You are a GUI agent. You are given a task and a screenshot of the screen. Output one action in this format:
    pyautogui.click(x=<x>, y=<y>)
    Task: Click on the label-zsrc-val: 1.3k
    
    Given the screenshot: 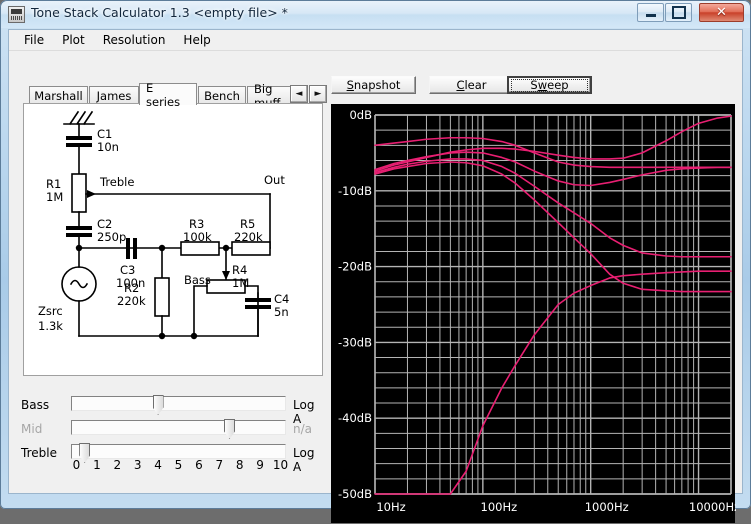 What is the action you would take?
    pyautogui.click(x=50, y=326)
    